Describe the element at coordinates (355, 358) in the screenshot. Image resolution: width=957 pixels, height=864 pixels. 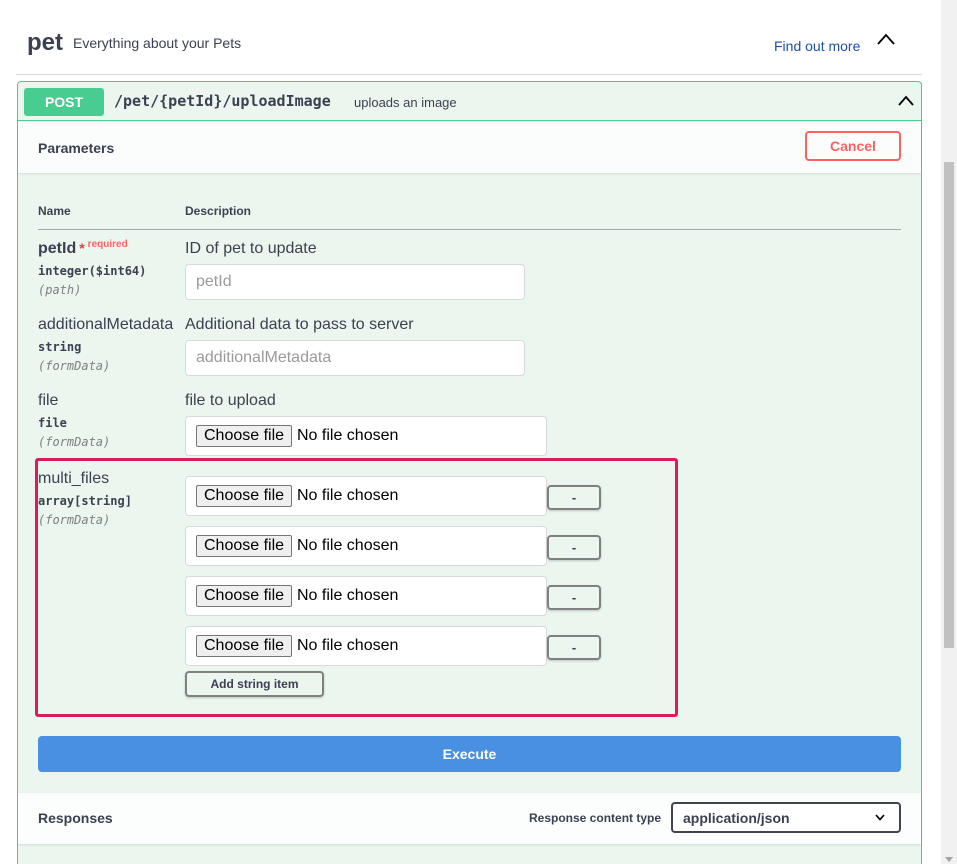
I see `additional-metadata-input` at that location.